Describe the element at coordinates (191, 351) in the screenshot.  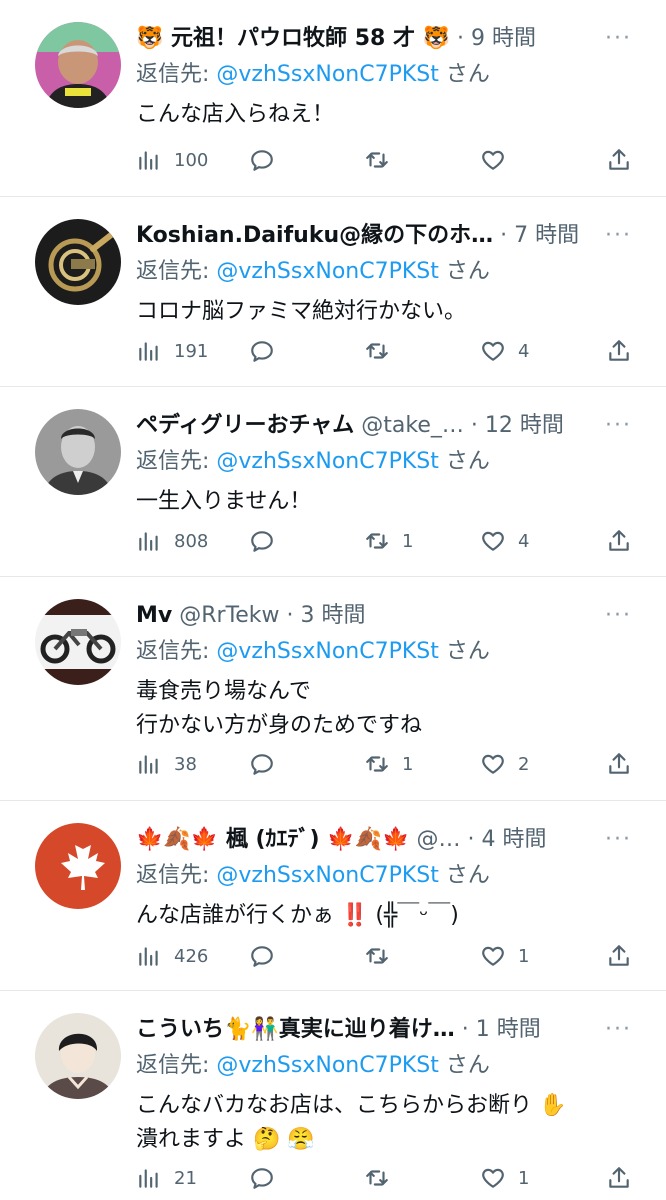
I see `views-count: 191` at that location.